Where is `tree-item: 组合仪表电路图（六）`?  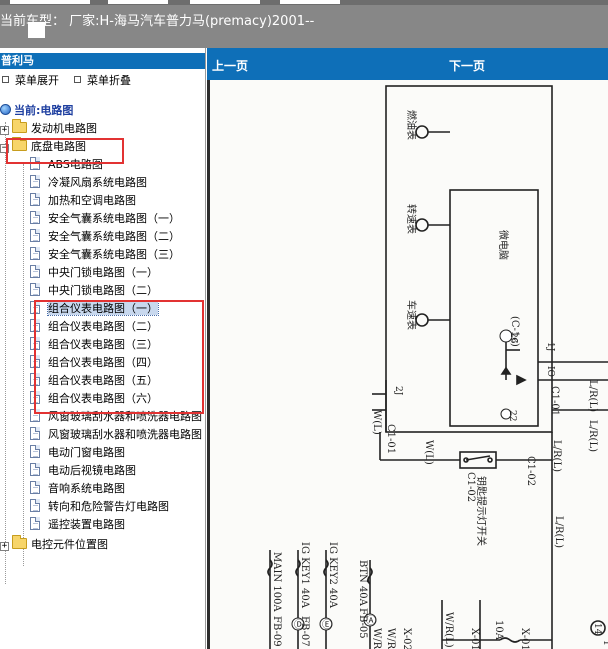
tree-item: 组合仪表电路图（六） is located at coordinates (94, 398).